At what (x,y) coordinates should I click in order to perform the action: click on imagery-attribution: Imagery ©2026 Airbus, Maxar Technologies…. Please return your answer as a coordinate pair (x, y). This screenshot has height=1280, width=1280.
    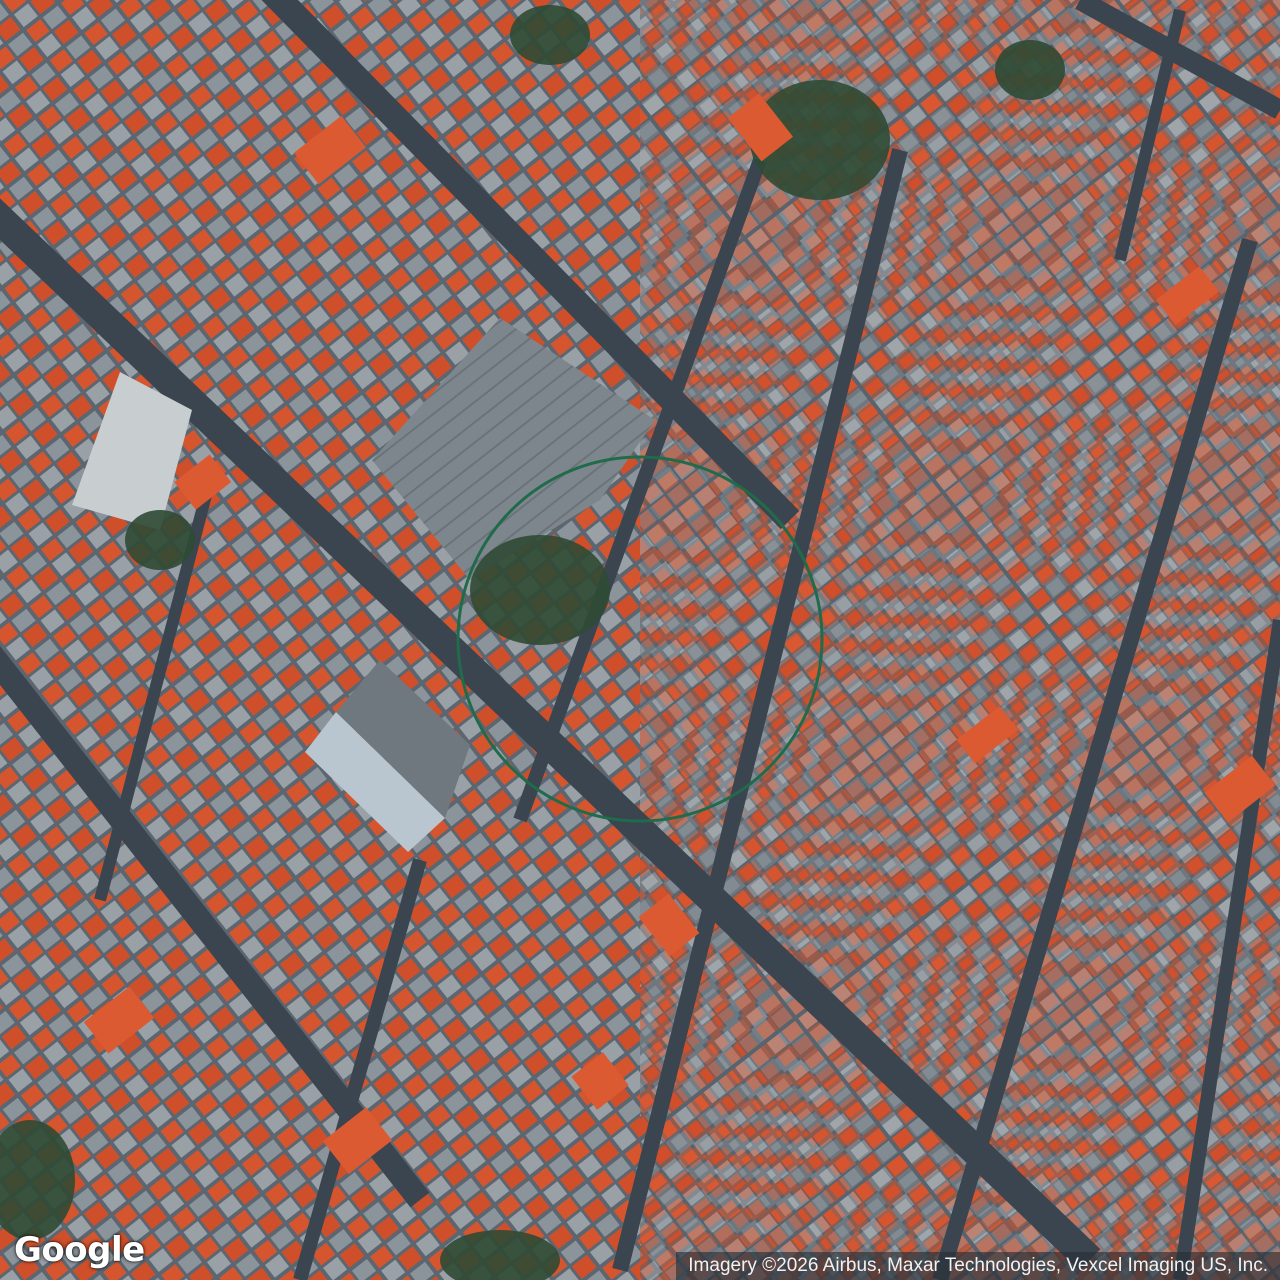
    Looking at the image, I should click on (978, 1266).